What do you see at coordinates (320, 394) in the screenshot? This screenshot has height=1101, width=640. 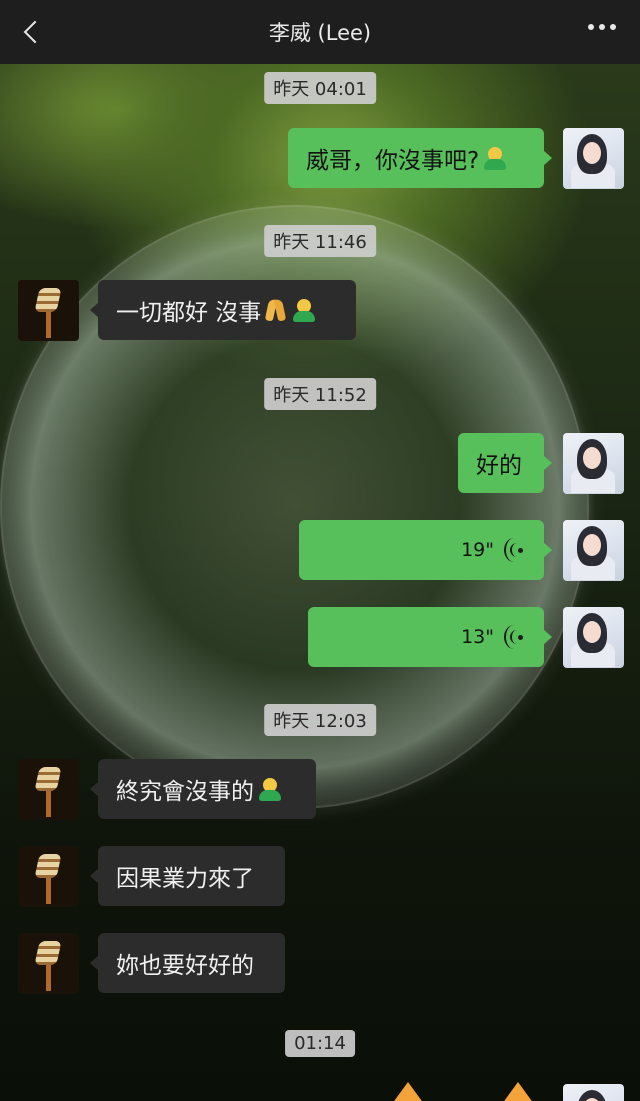 I see `timestamp: 昨天 11:52` at bounding box center [320, 394].